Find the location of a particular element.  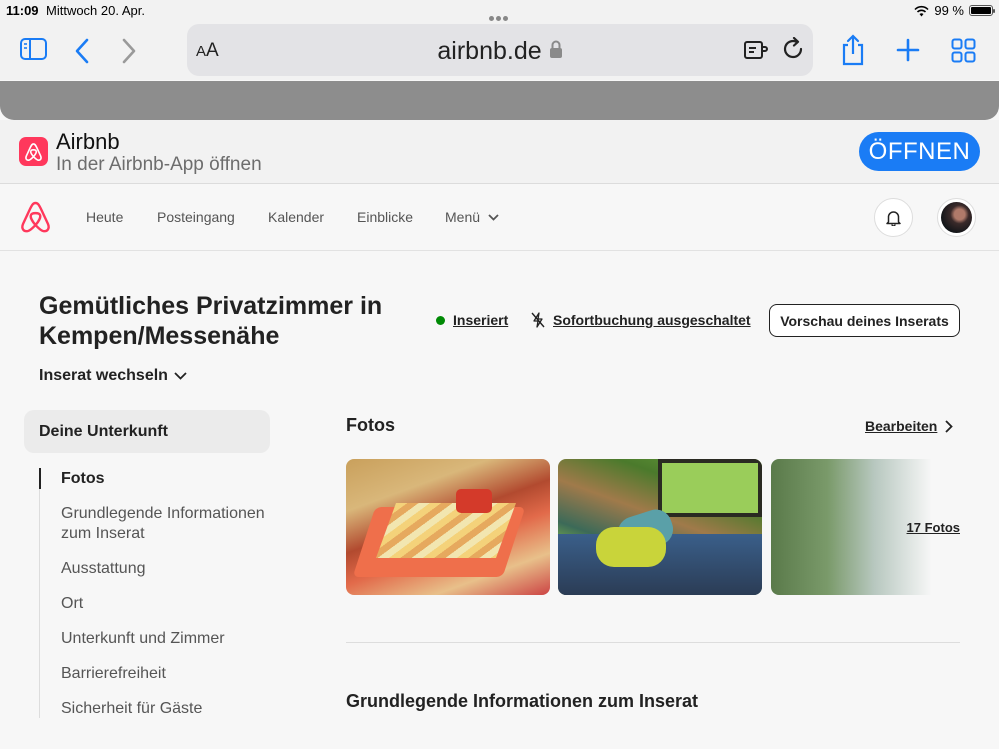

sidebar-item-ort: Ort is located at coordinates (166, 604).